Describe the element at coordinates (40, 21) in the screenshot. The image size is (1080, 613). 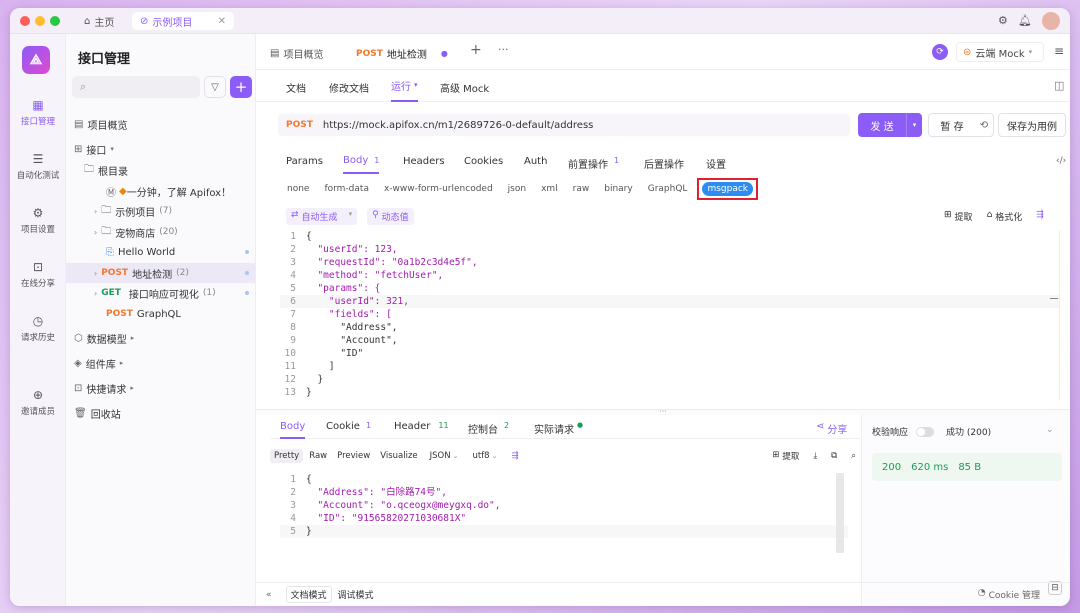
I see `minimize-window-button` at that location.